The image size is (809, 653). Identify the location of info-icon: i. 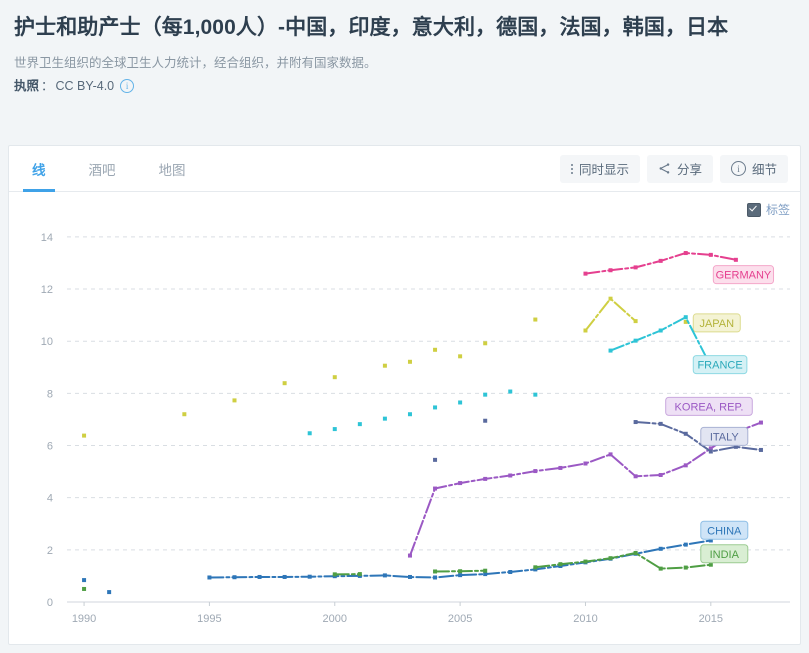
(127, 86).